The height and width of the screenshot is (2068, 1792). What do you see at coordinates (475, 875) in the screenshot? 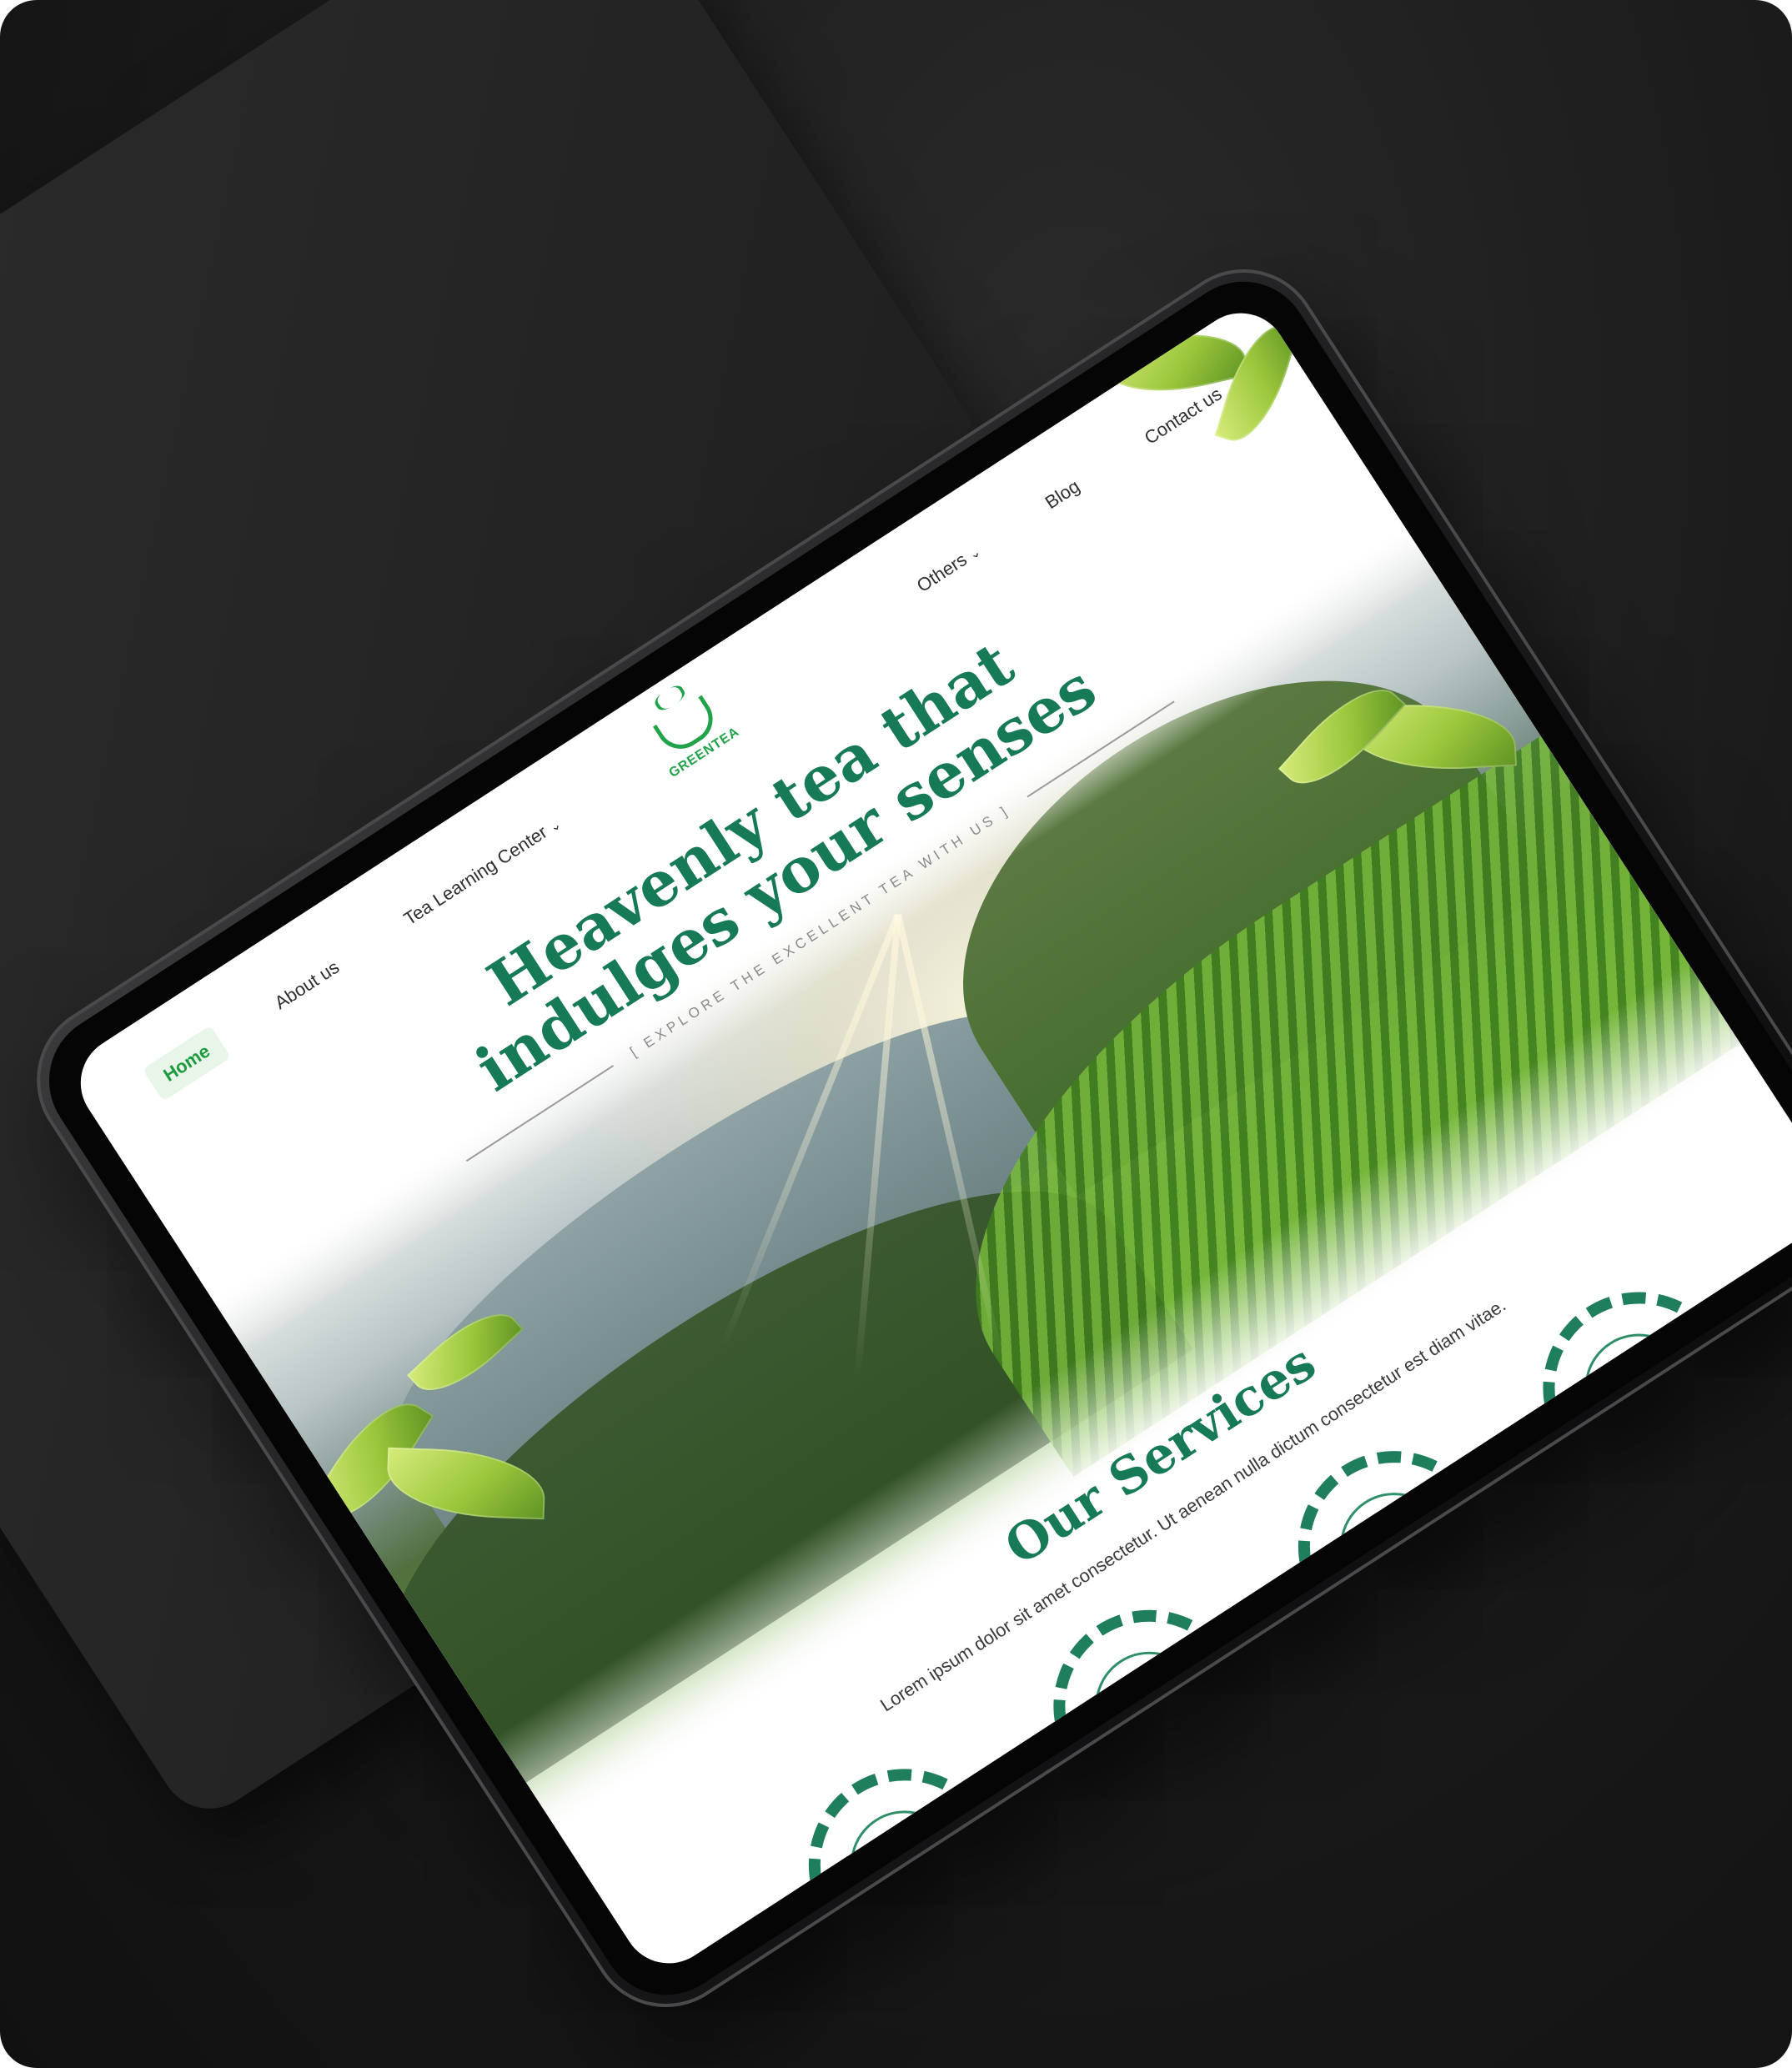
I see `nav-item-label: Tea Learning Center` at bounding box center [475, 875].